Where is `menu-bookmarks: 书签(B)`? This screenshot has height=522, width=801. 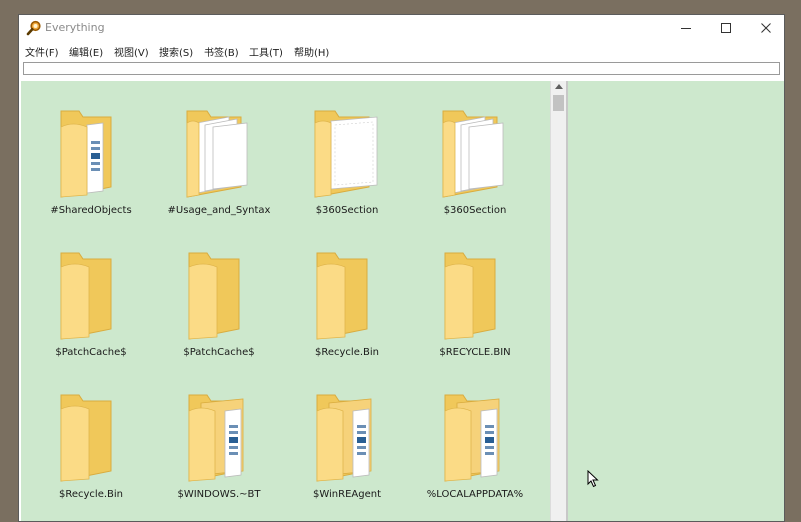 menu-bookmarks: 书签(B) is located at coordinates (221, 51).